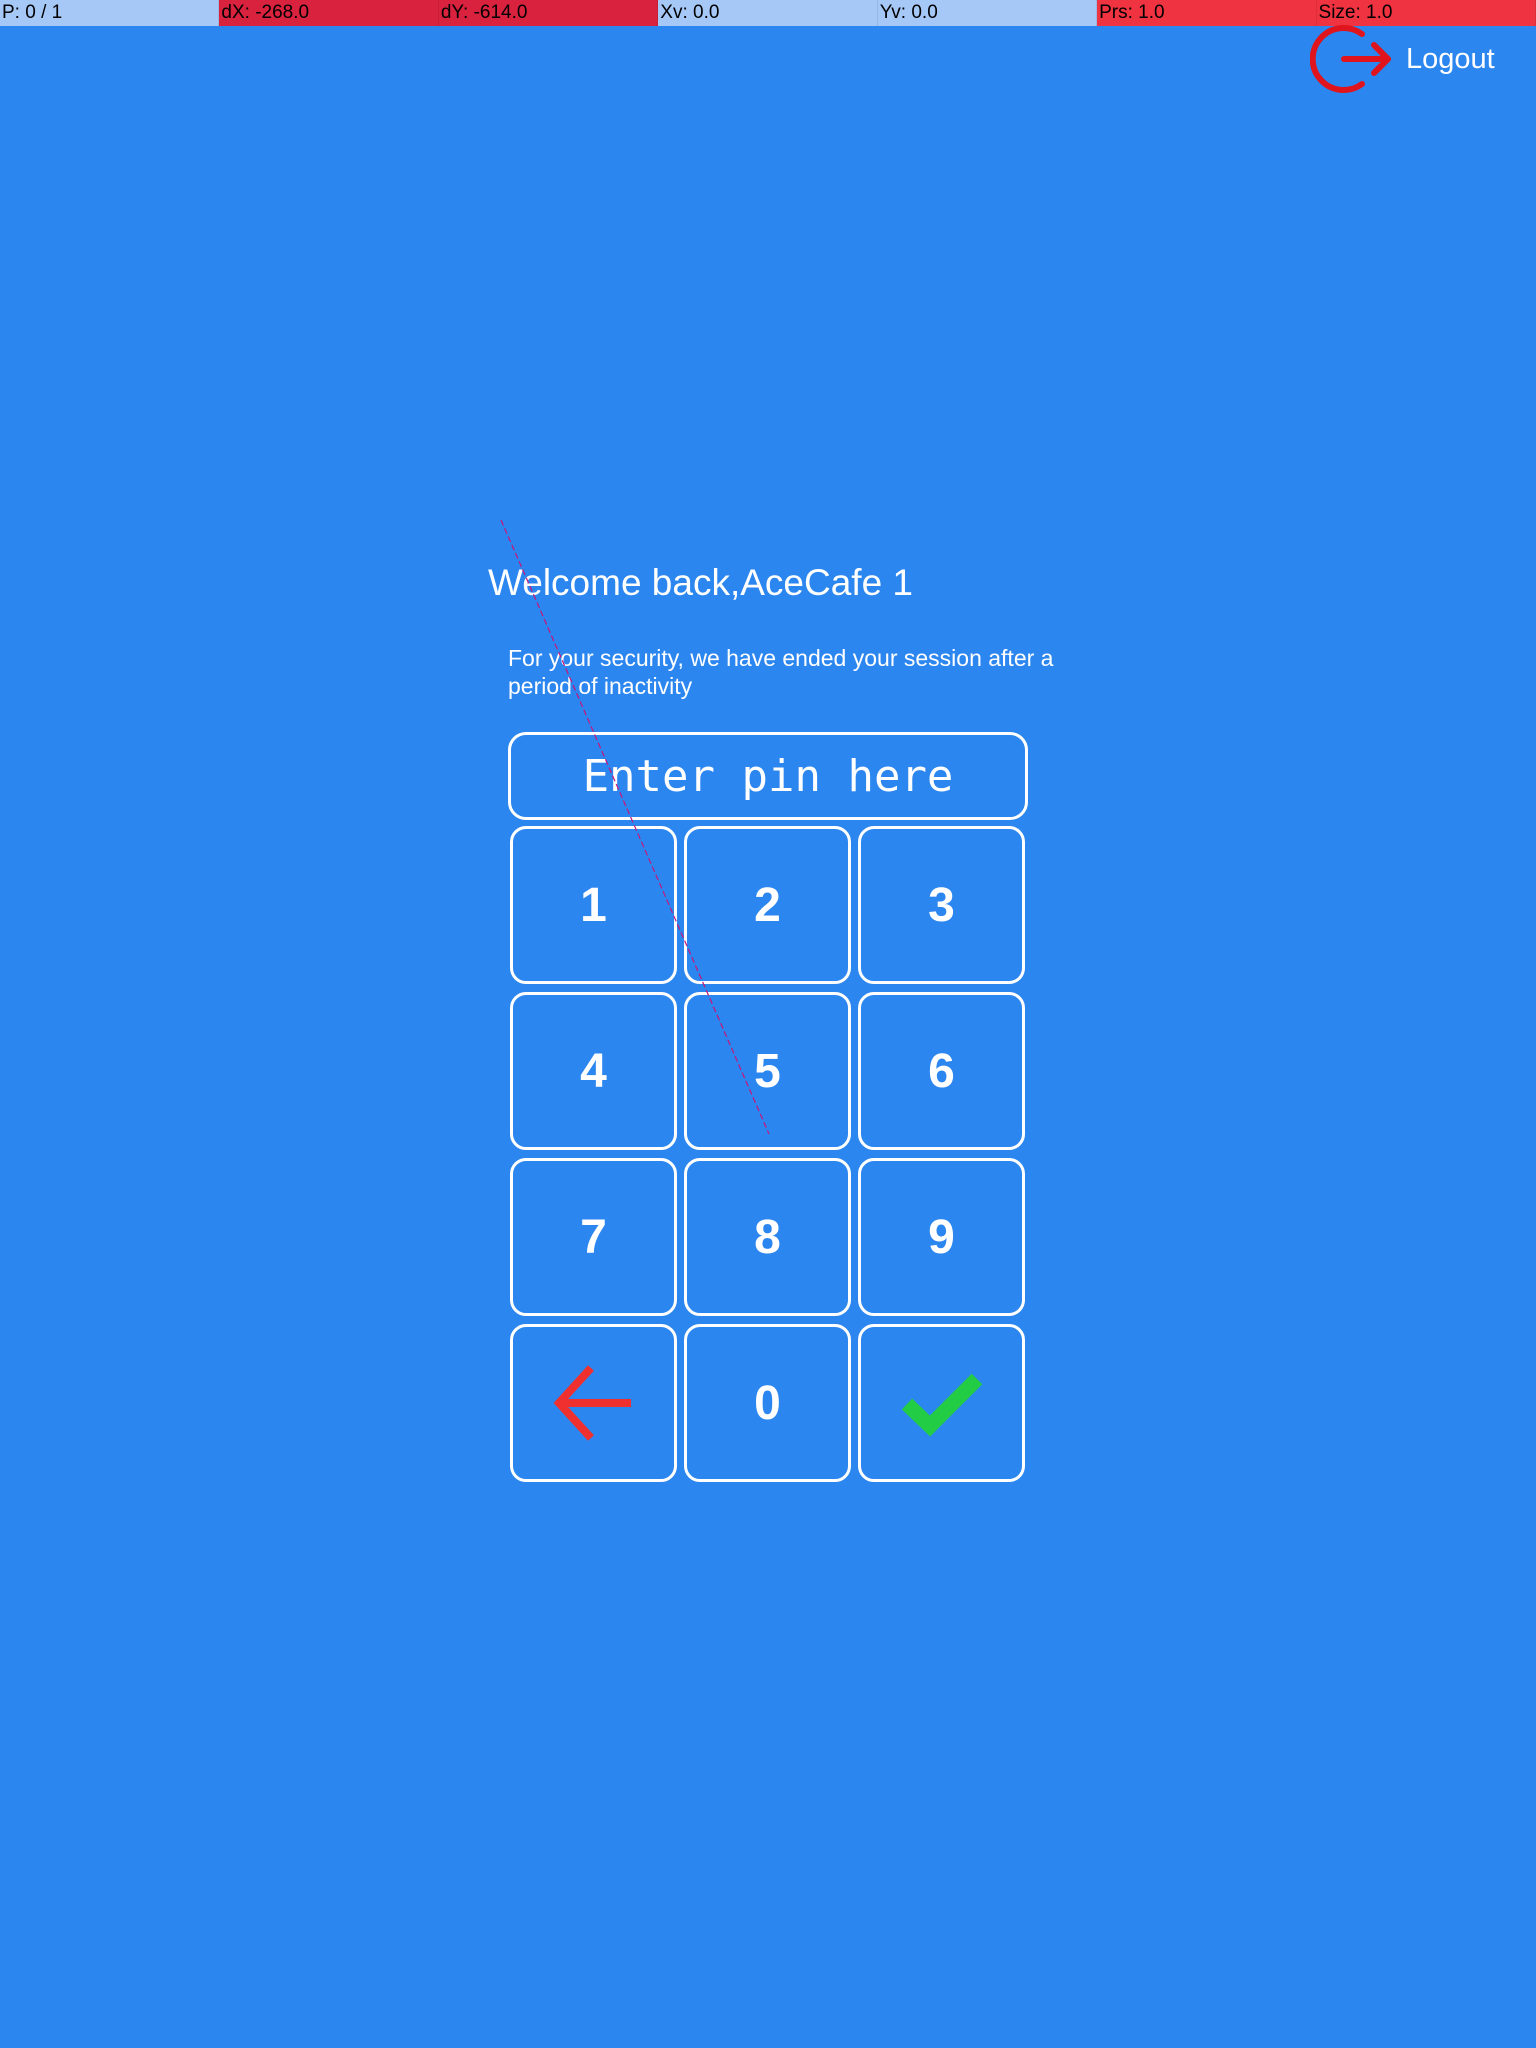 The image size is (1536, 2048). What do you see at coordinates (701, 582) in the screenshot?
I see `welcome-title: Welcome back,AceCafe 1` at bounding box center [701, 582].